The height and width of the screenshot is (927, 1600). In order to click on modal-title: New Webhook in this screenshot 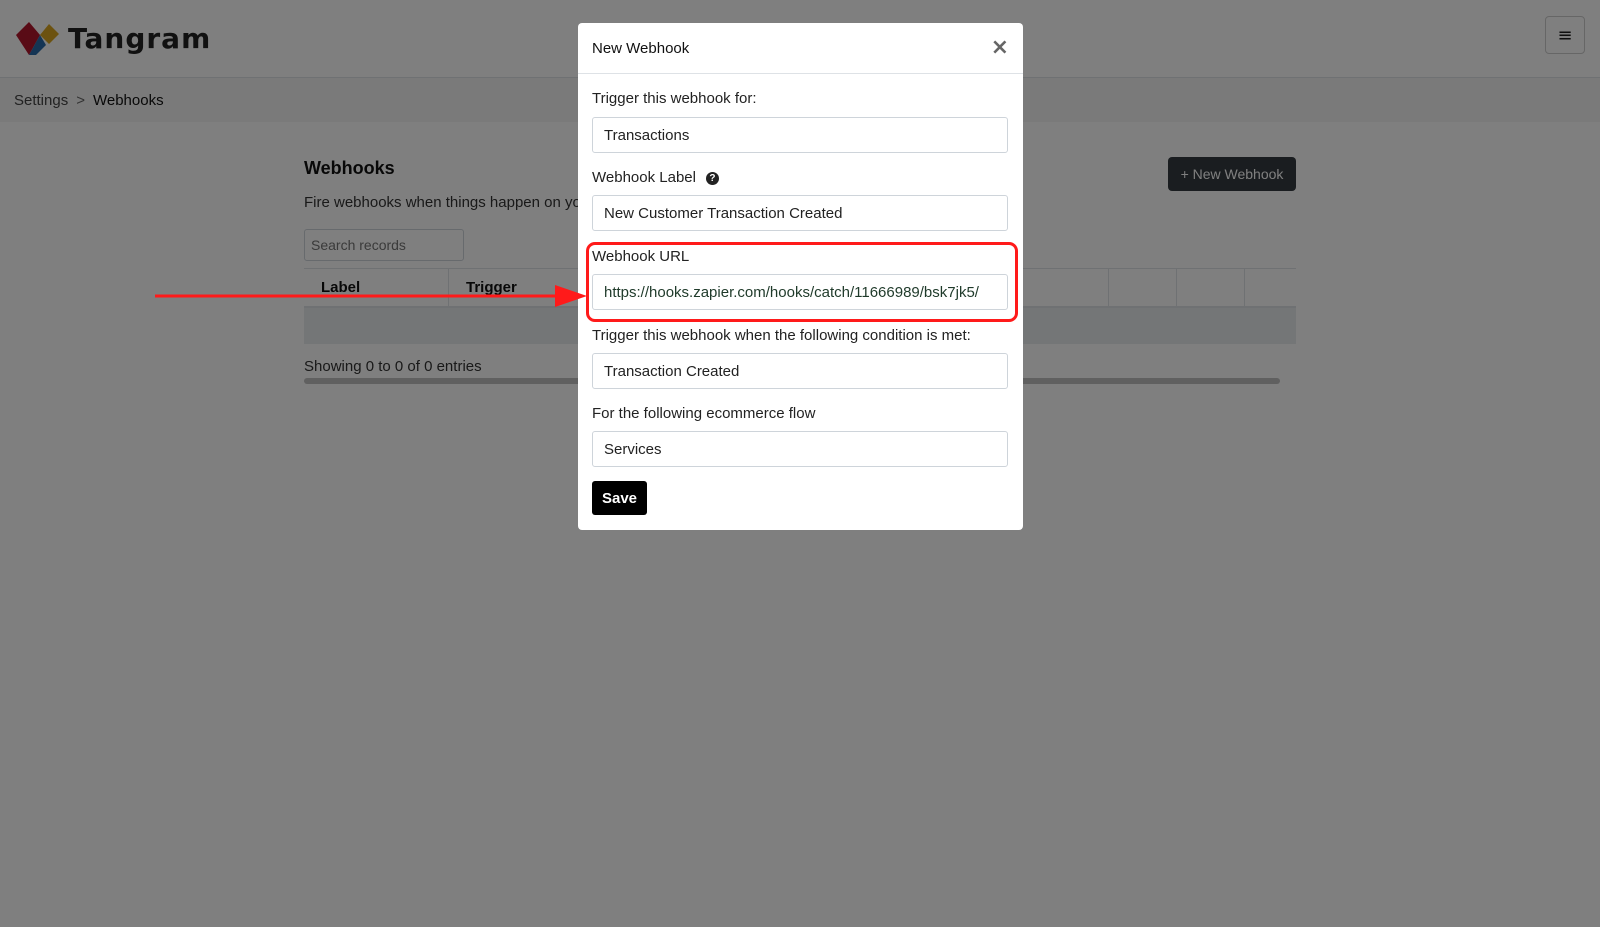, I will do `click(641, 48)`.